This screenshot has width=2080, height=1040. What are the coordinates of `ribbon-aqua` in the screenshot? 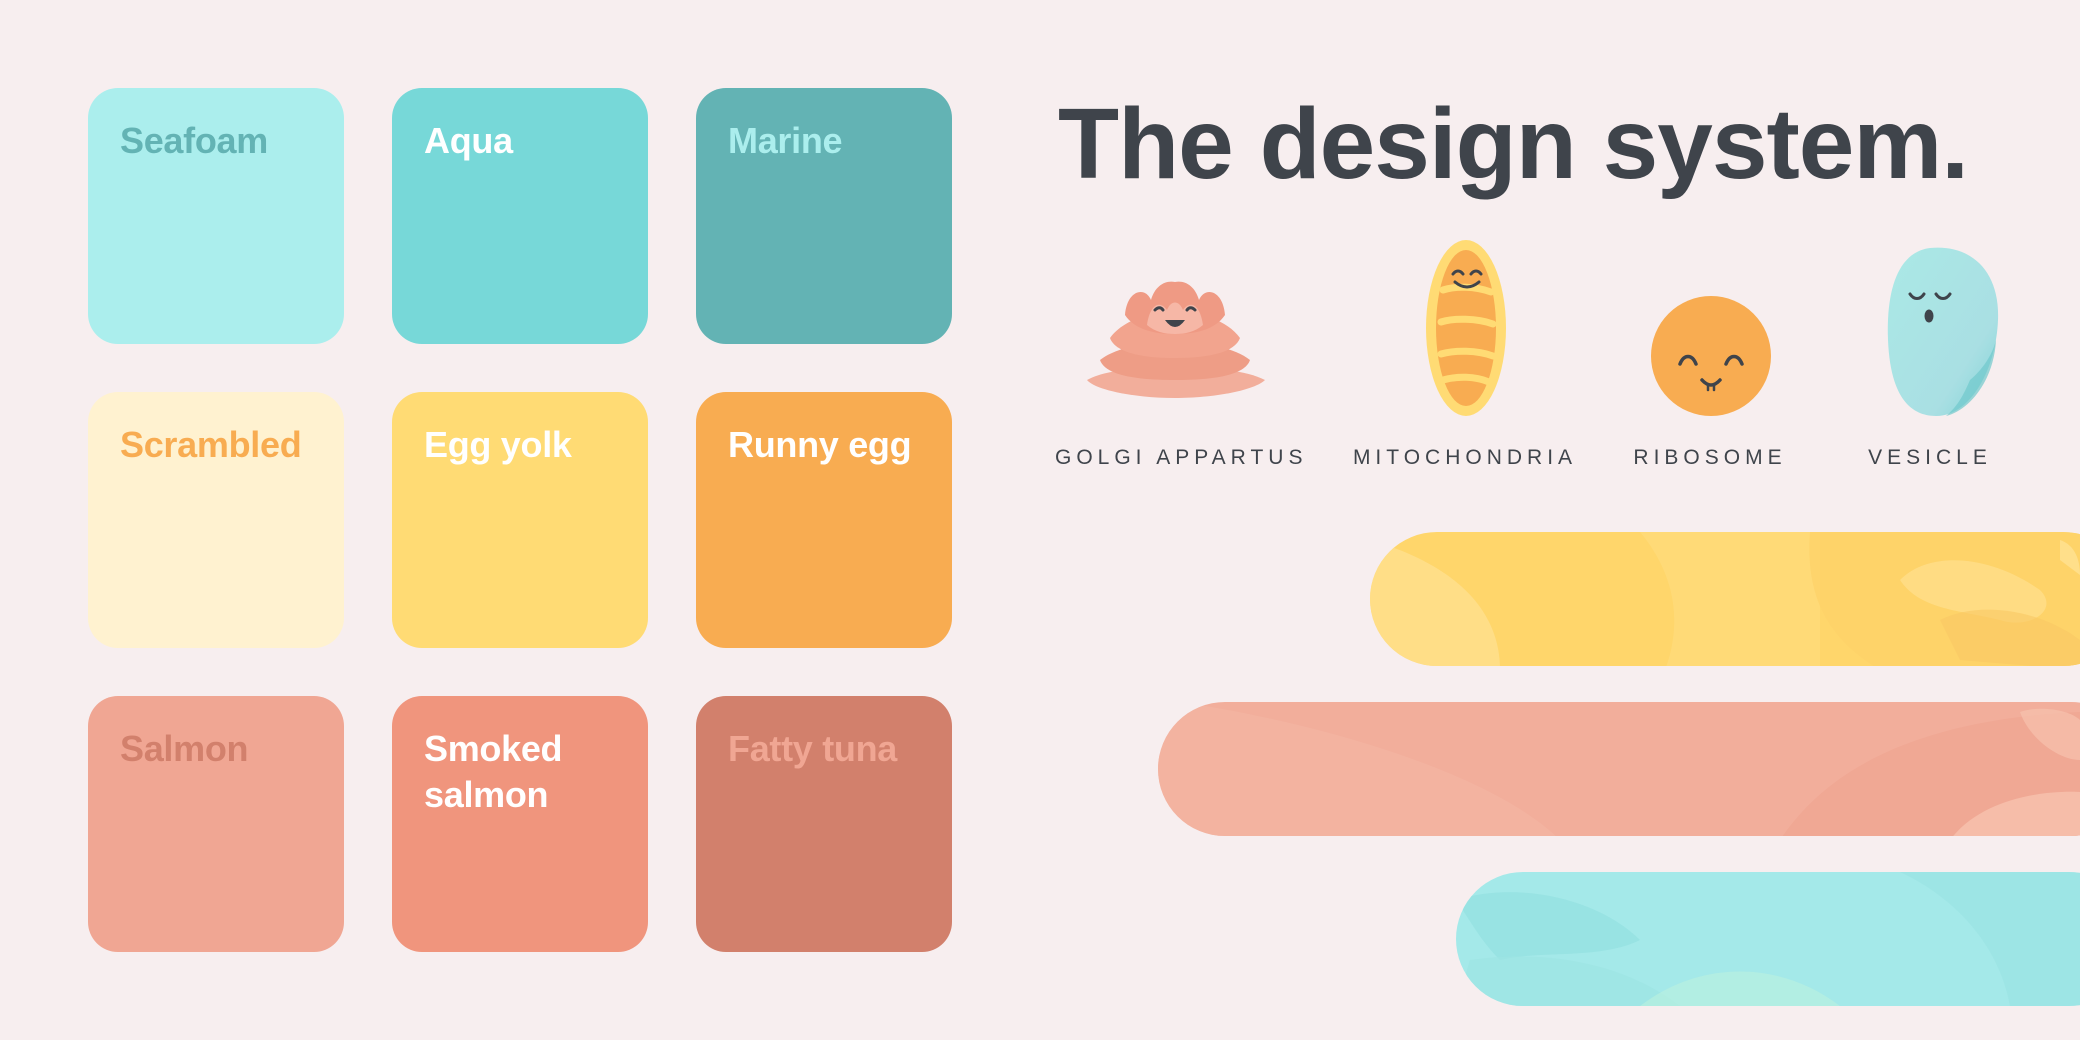 It's located at (1768, 939).